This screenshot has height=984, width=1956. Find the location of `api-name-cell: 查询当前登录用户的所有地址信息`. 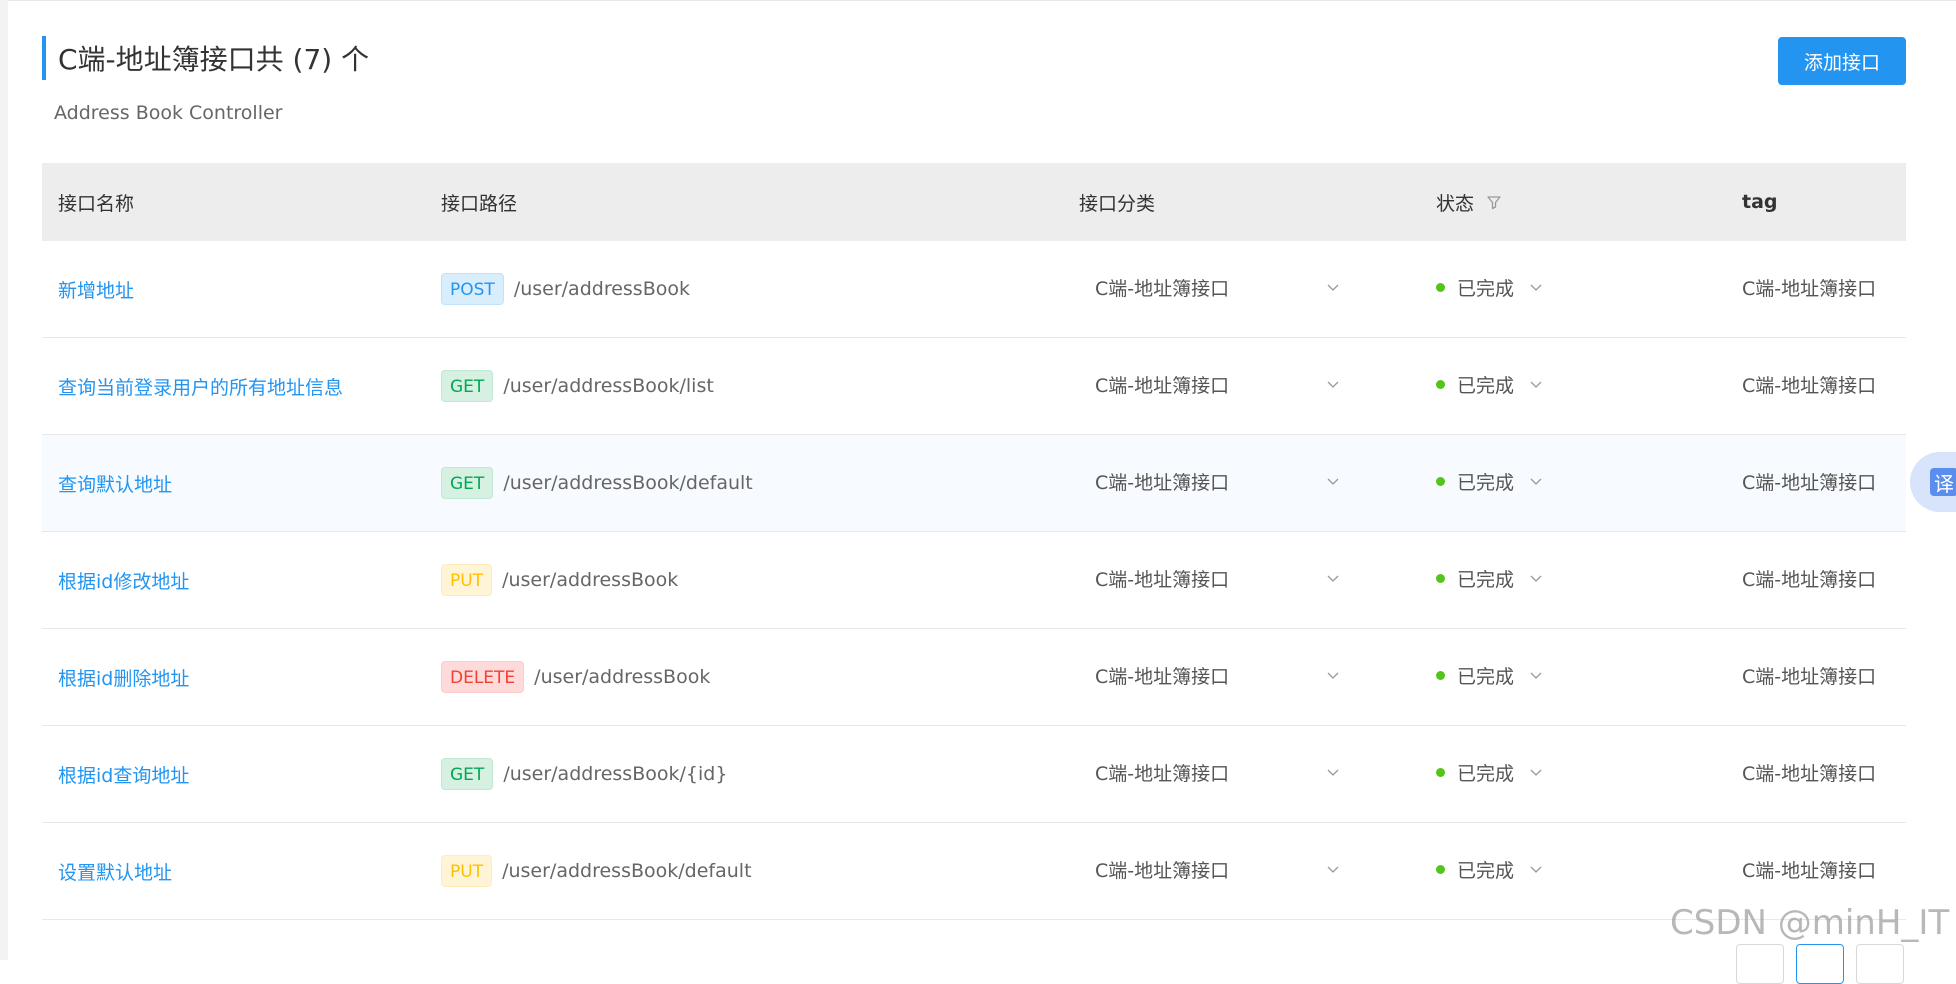

api-name-cell: 查询当前登录用户的所有地址信息 is located at coordinates (233, 386).